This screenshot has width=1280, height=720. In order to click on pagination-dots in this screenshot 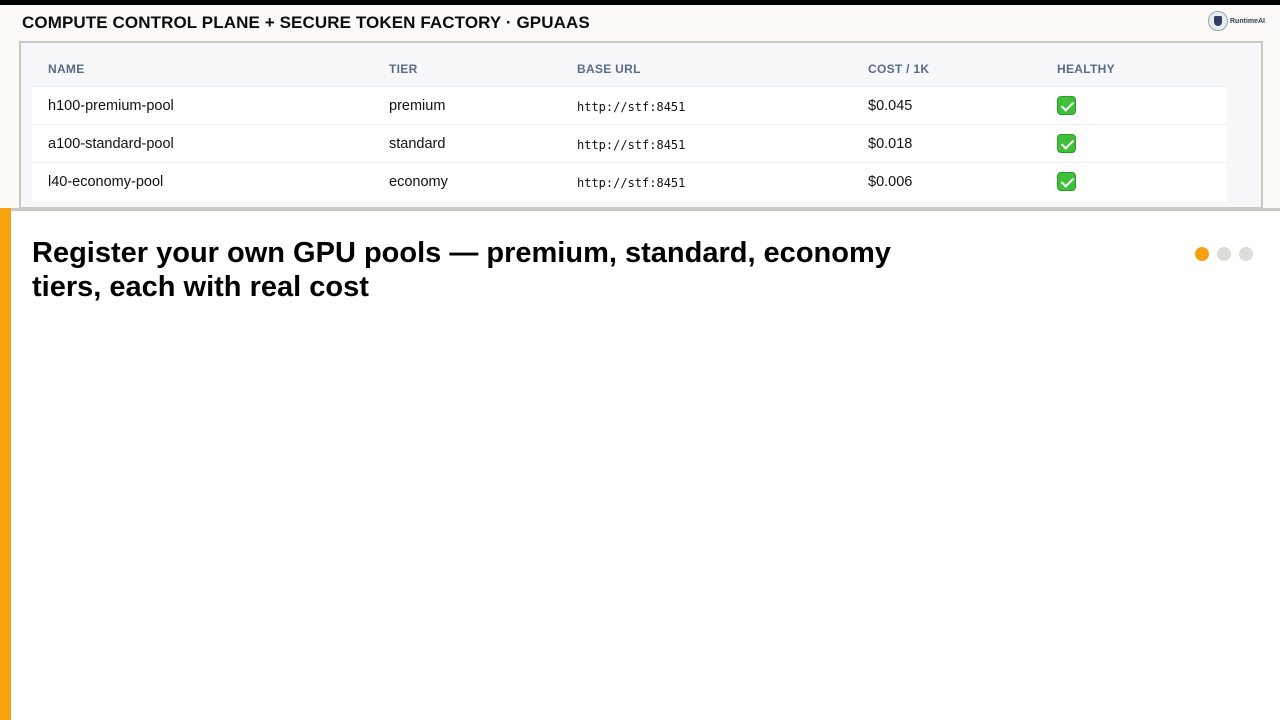, I will do `click(1224, 254)`.